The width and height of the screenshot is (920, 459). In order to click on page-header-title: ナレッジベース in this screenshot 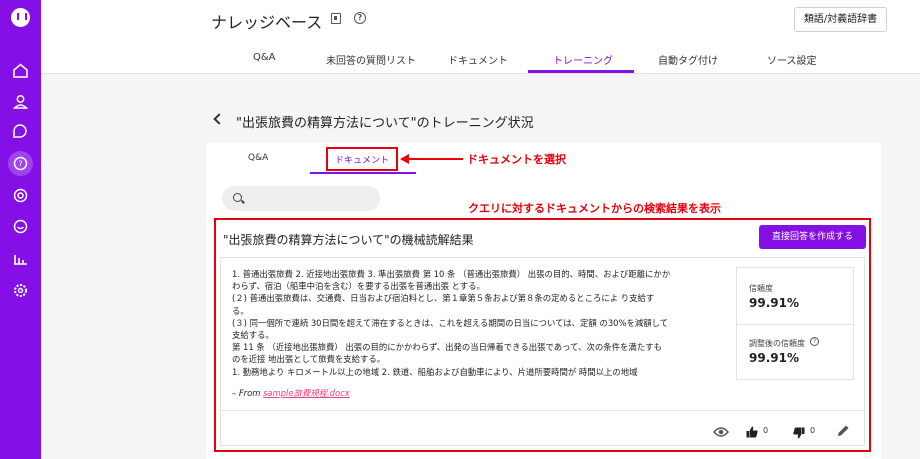, I will do `click(267, 22)`.